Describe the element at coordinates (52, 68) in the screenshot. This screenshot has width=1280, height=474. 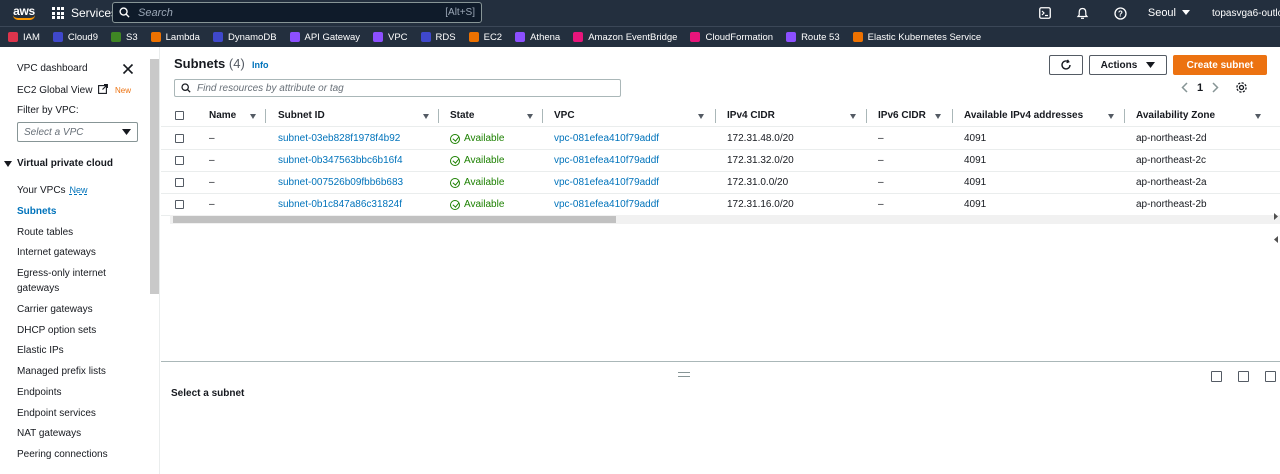
I see `sidebar-item-vpc-dashboard: VPC dashboard` at that location.